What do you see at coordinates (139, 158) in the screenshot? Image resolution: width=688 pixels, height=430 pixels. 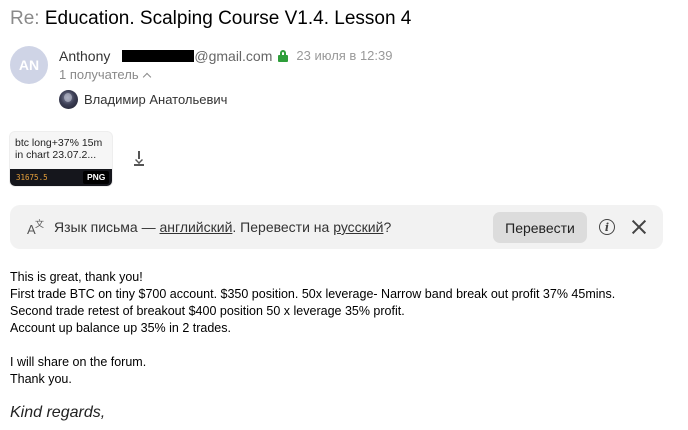 I see `download-icon` at bounding box center [139, 158].